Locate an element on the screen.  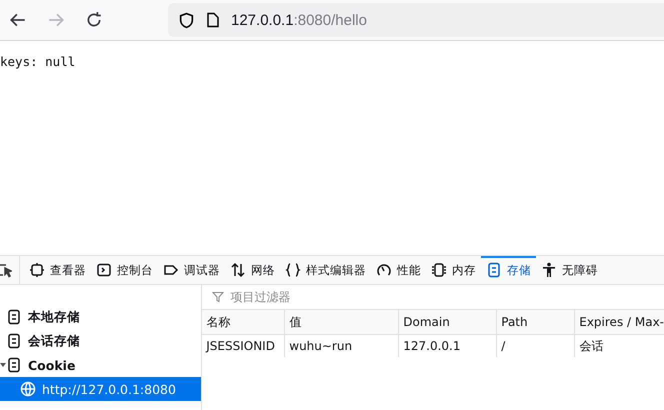
person-icon is located at coordinates (549, 270).